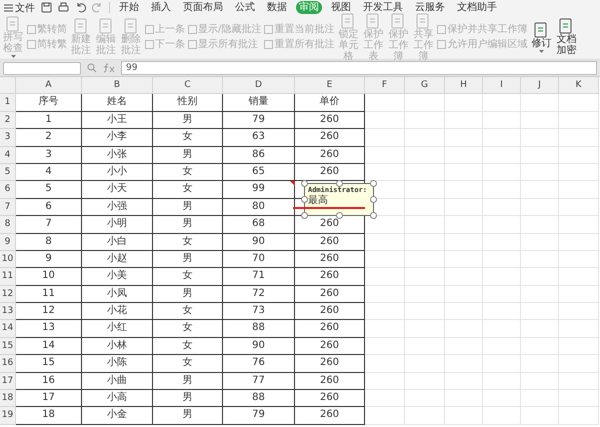 Image resolution: width=600 pixels, height=427 pixels. What do you see at coordinates (579, 85) in the screenshot?
I see `column-header: K` at bounding box center [579, 85].